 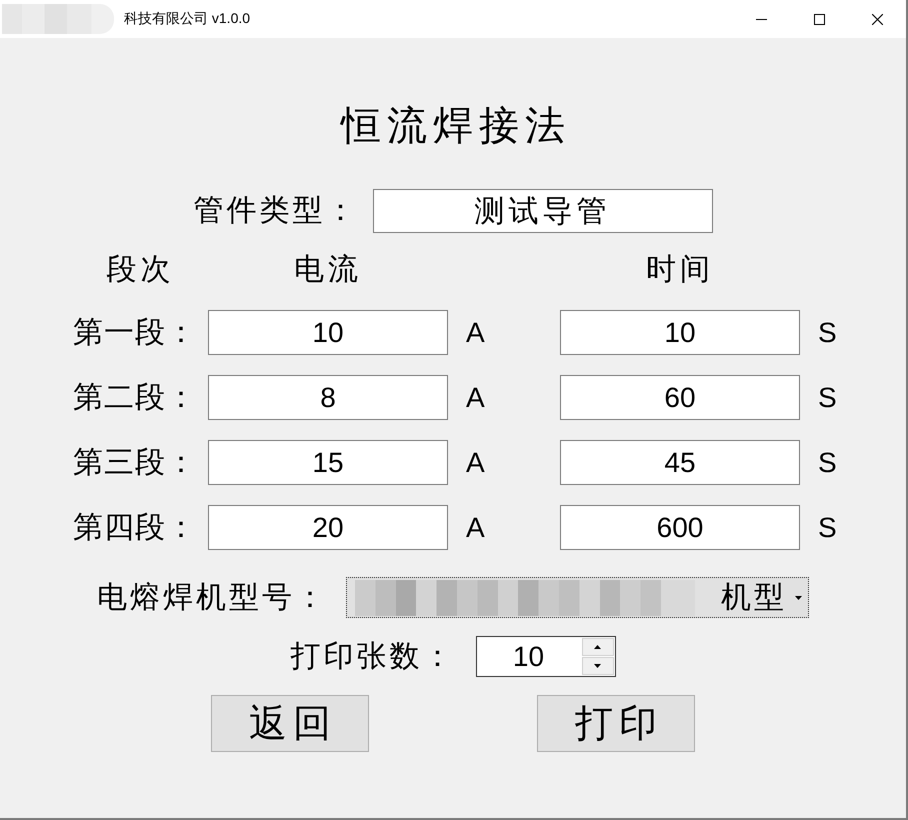 I want to click on column-header: 段次, so click(x=140, y=270).